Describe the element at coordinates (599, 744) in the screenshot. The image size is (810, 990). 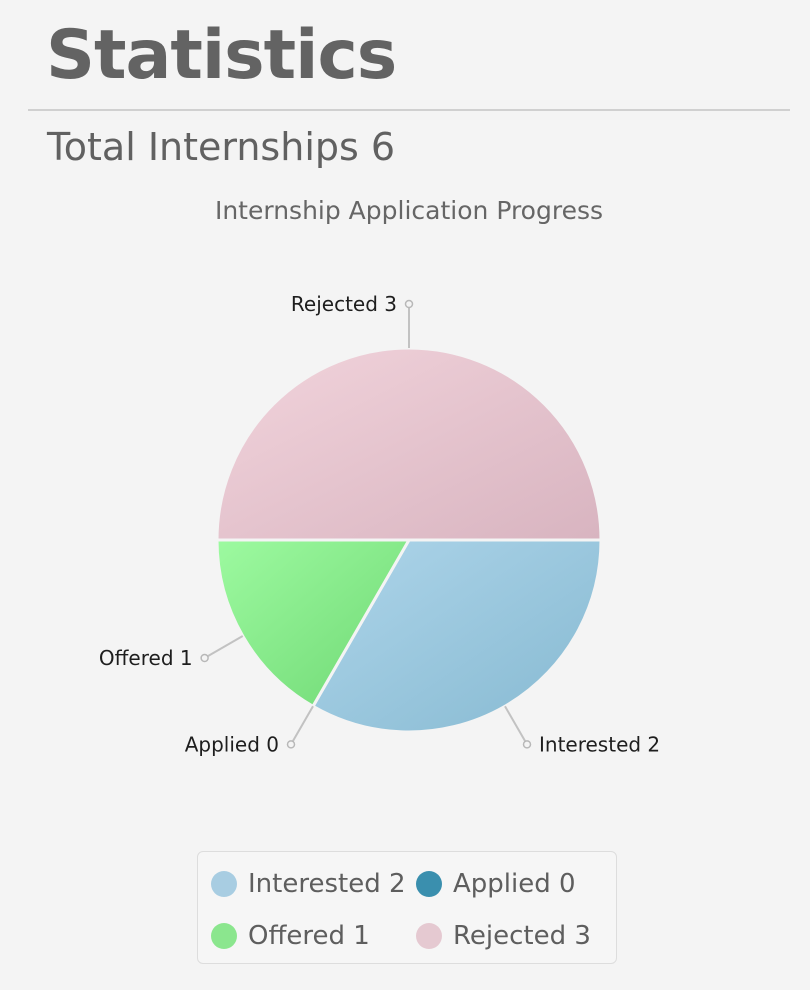
I see `slice-label-interested: Interested 2` at that location.